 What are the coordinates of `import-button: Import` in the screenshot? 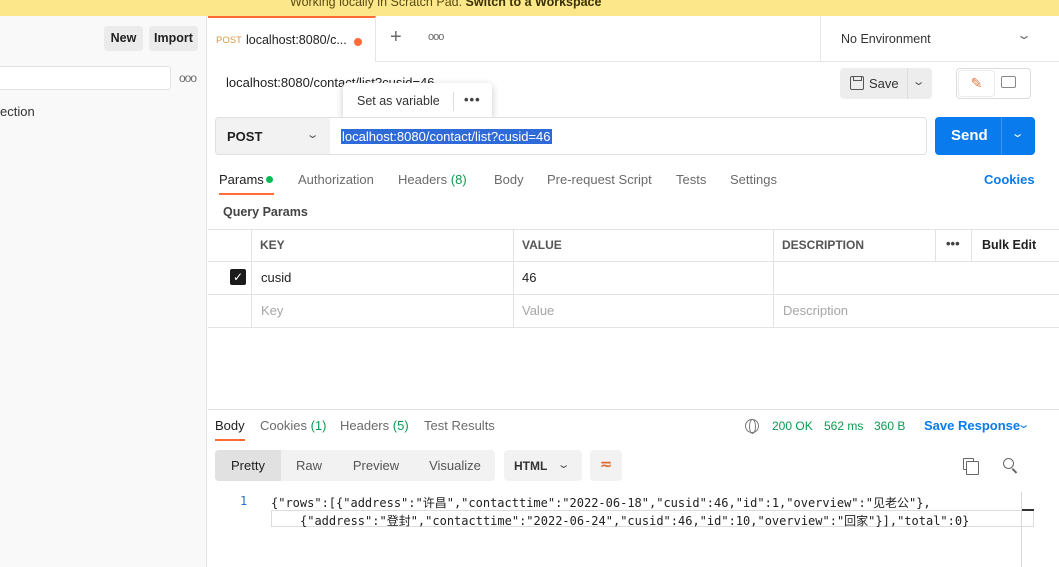 It's located at (173, 38).